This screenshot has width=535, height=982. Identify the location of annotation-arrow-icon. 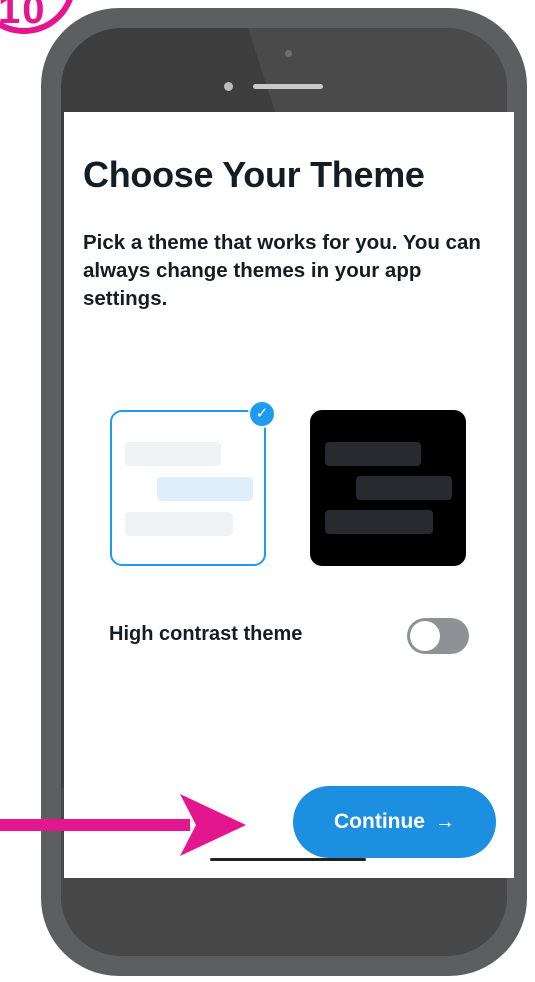
(123, 825).